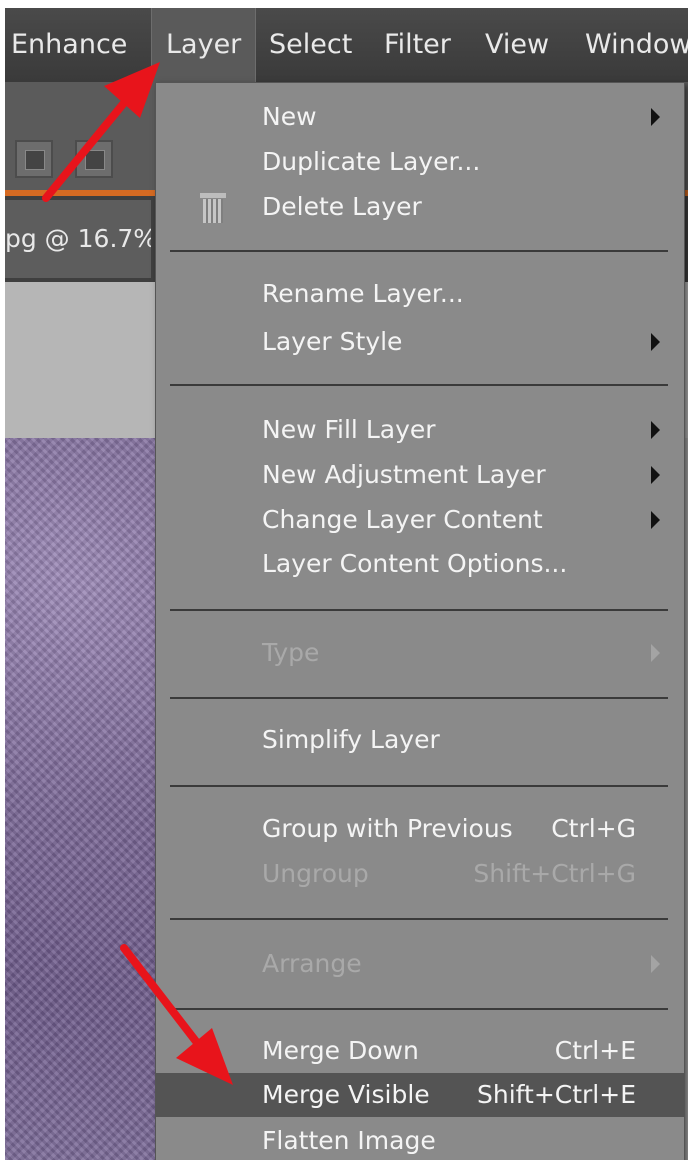 The width and height of the screenshot is (688, 1160). Describe the element at coordinates (420, 342) in the screenshot. I see `menu-item-layer-style: Layer Style` at that location.